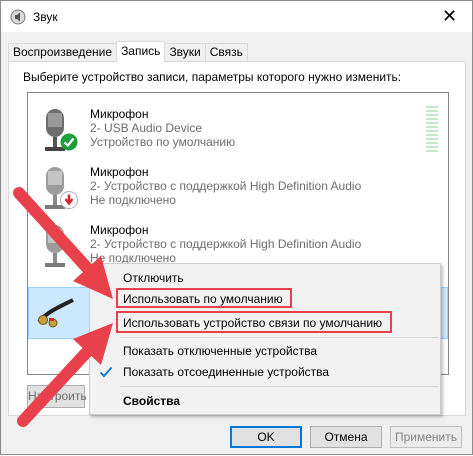 Image resolution: width=473 pixels, height=456 pixels. What do you see at coordinates (265, 372) in the screenshot?
I see `menu-item-show-disconnected: Показать отсоединенные устройства` at bounding box center [265, 372].